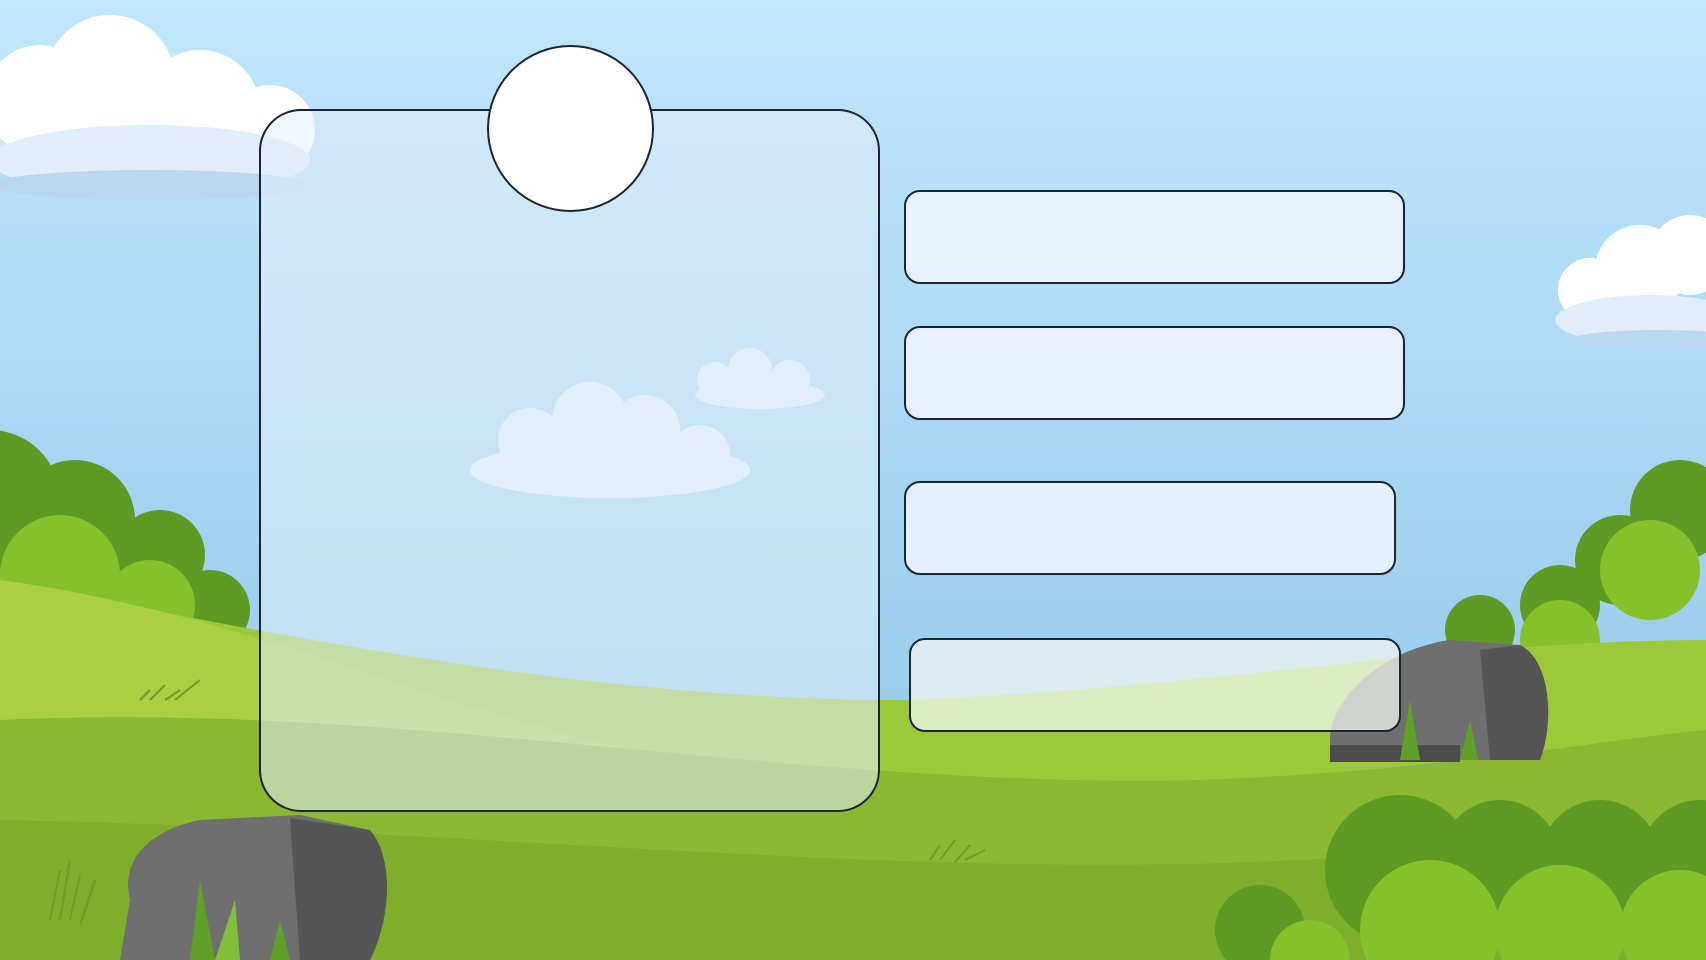 This screenshot has height=960, width=1706. I want to click on question-image-circle, so click(570, 128).